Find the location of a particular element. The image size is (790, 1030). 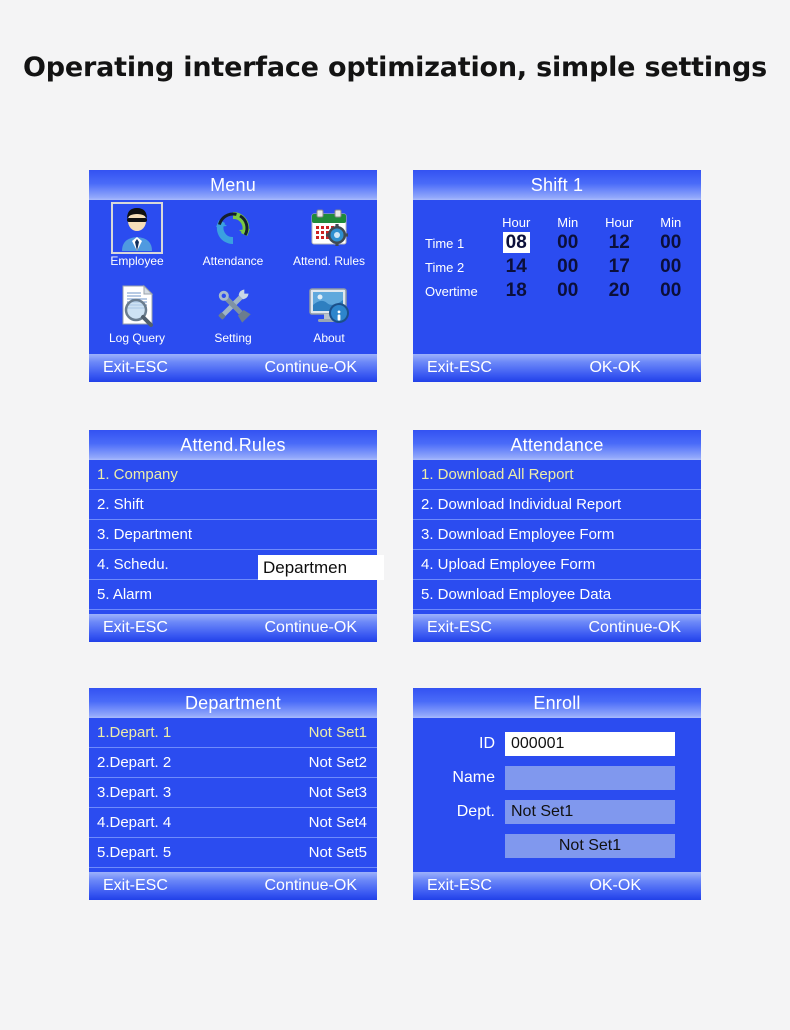

enroll-dept-option: Not Set1 is located at coordinates (590, 846).